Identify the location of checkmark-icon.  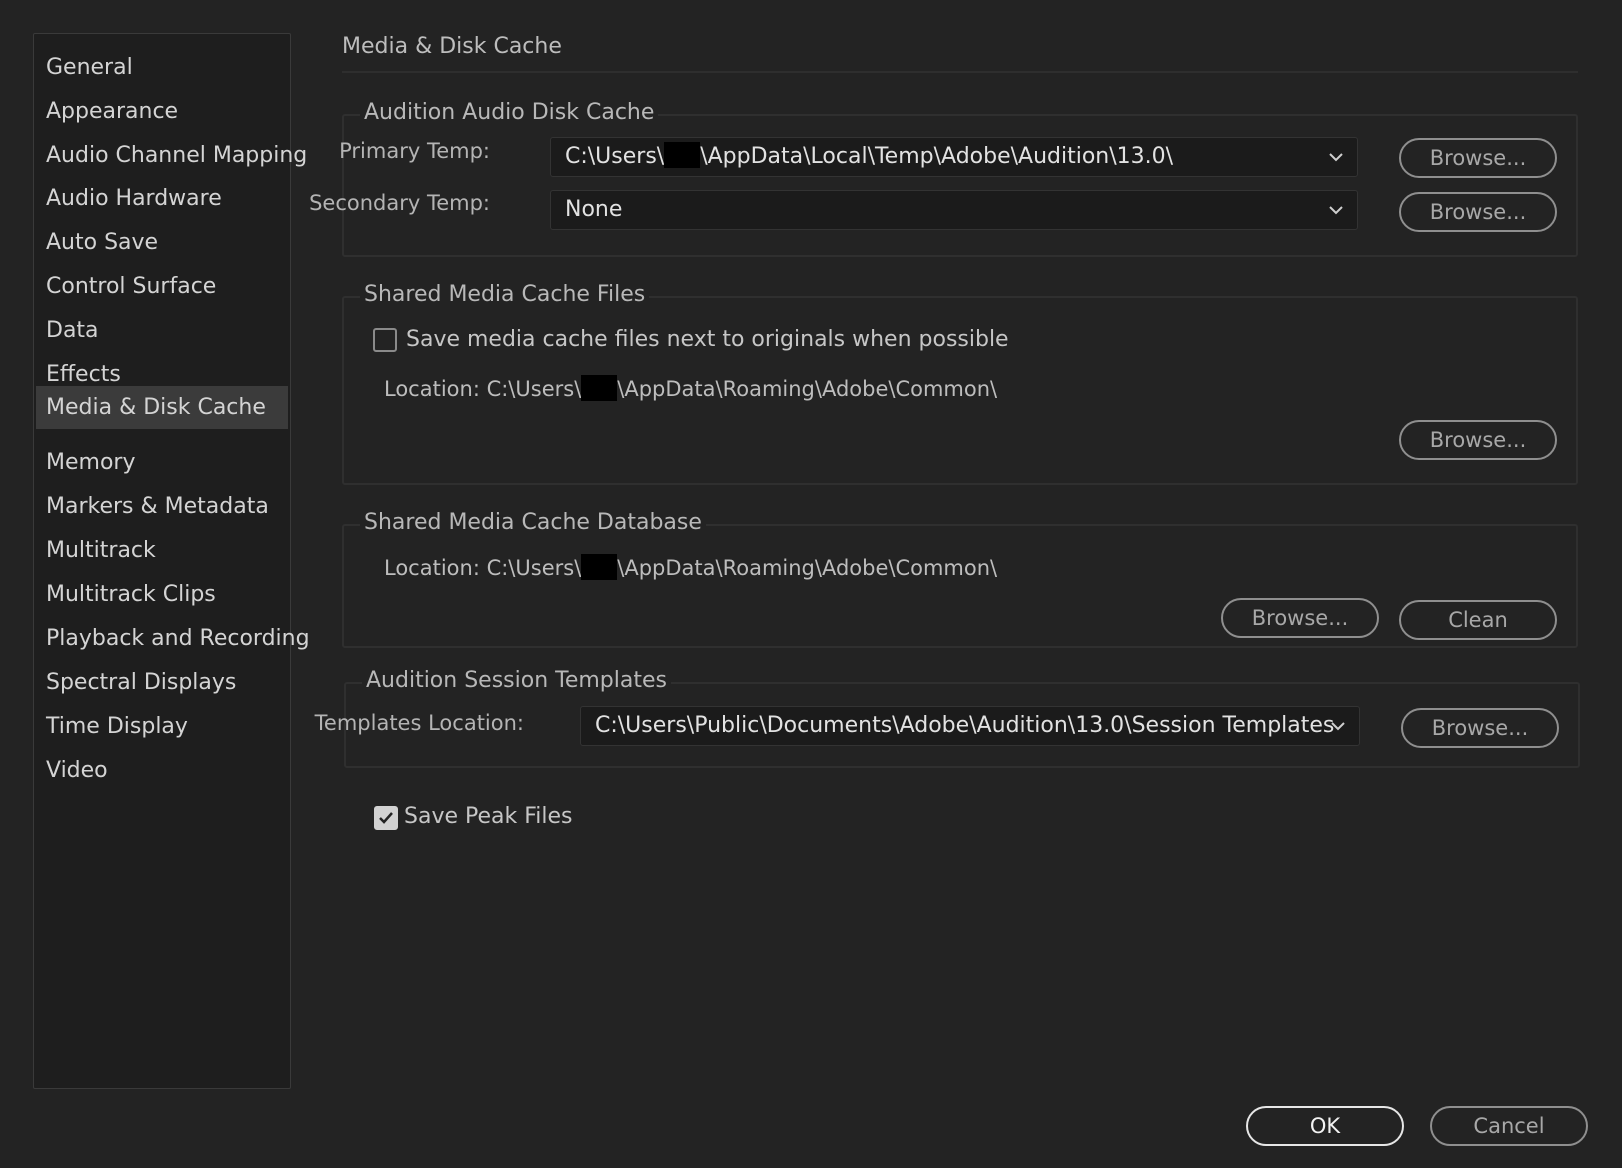
(386, 818).